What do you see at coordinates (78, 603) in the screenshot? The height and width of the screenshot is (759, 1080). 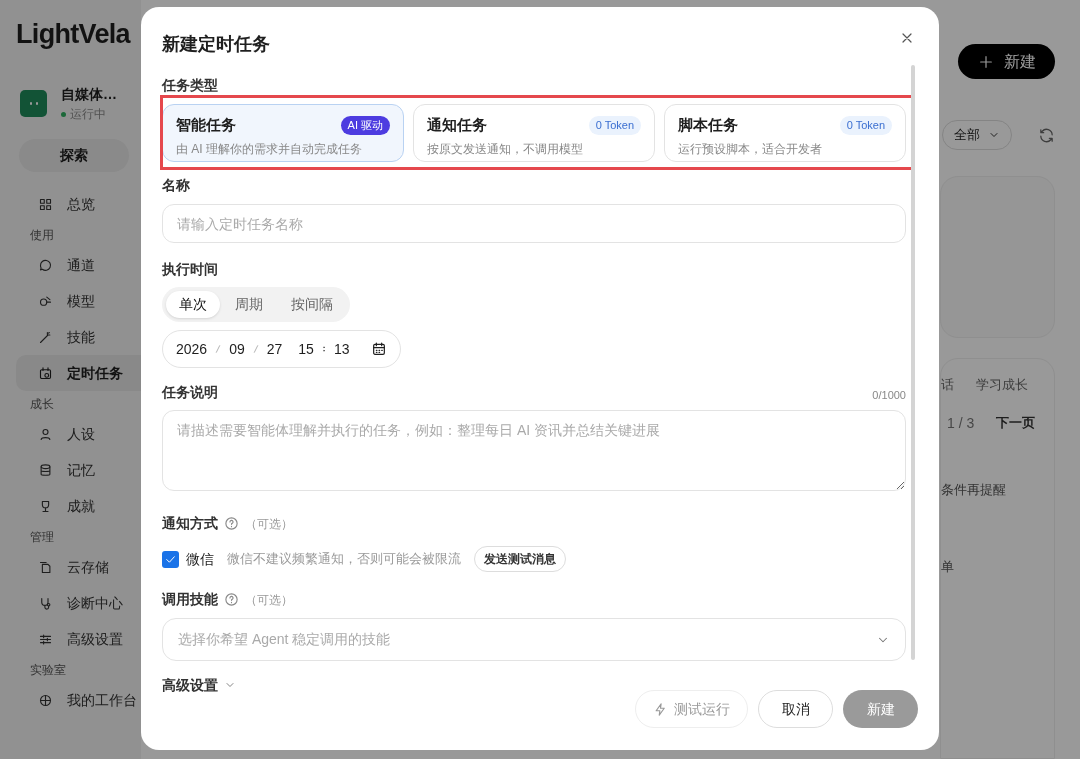 I see `nav-item: 诊断中心` at bounding box center [78, 603].